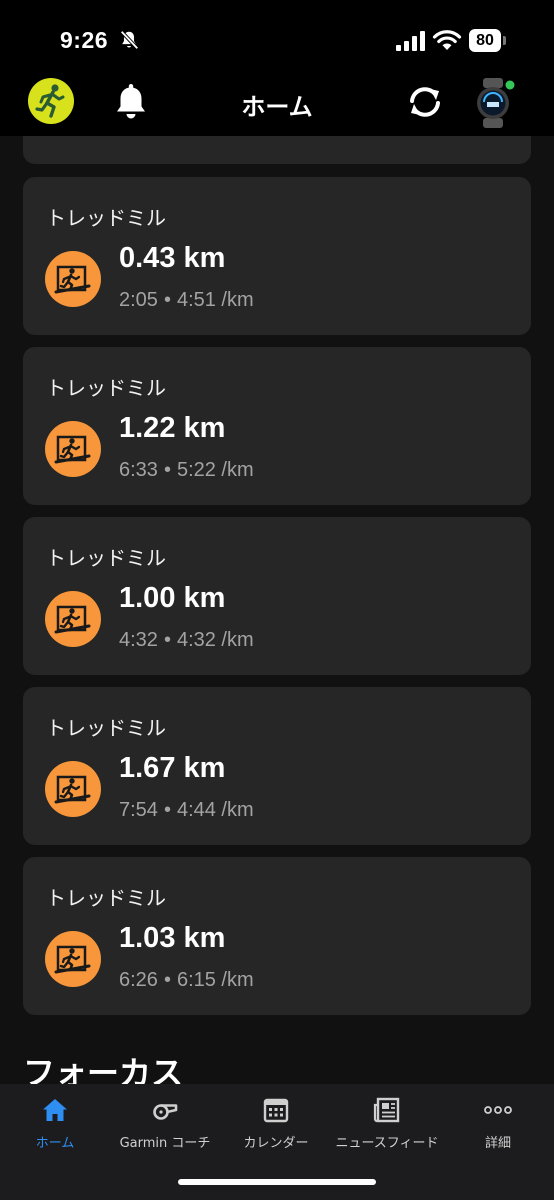 The height and width of the screenshot is (1200, 554). Describe the element at coordinates (138, 640) in the screenshot. I see `activity-duration: 4:32` at that location.